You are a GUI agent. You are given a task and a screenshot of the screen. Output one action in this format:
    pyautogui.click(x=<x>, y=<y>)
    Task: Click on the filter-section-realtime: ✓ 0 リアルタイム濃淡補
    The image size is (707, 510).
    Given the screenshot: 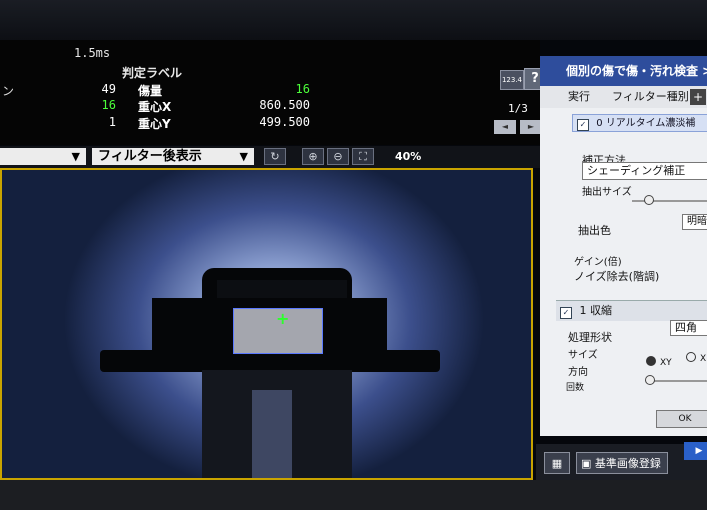 What is the action you would take?
    pyautogui.click(x=639, y=123)
    